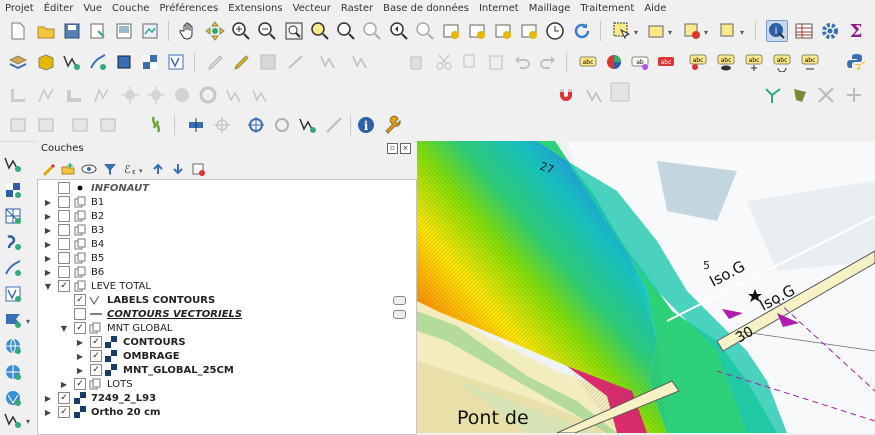  I want to click on raster-layer-icon, so click(150, 62).